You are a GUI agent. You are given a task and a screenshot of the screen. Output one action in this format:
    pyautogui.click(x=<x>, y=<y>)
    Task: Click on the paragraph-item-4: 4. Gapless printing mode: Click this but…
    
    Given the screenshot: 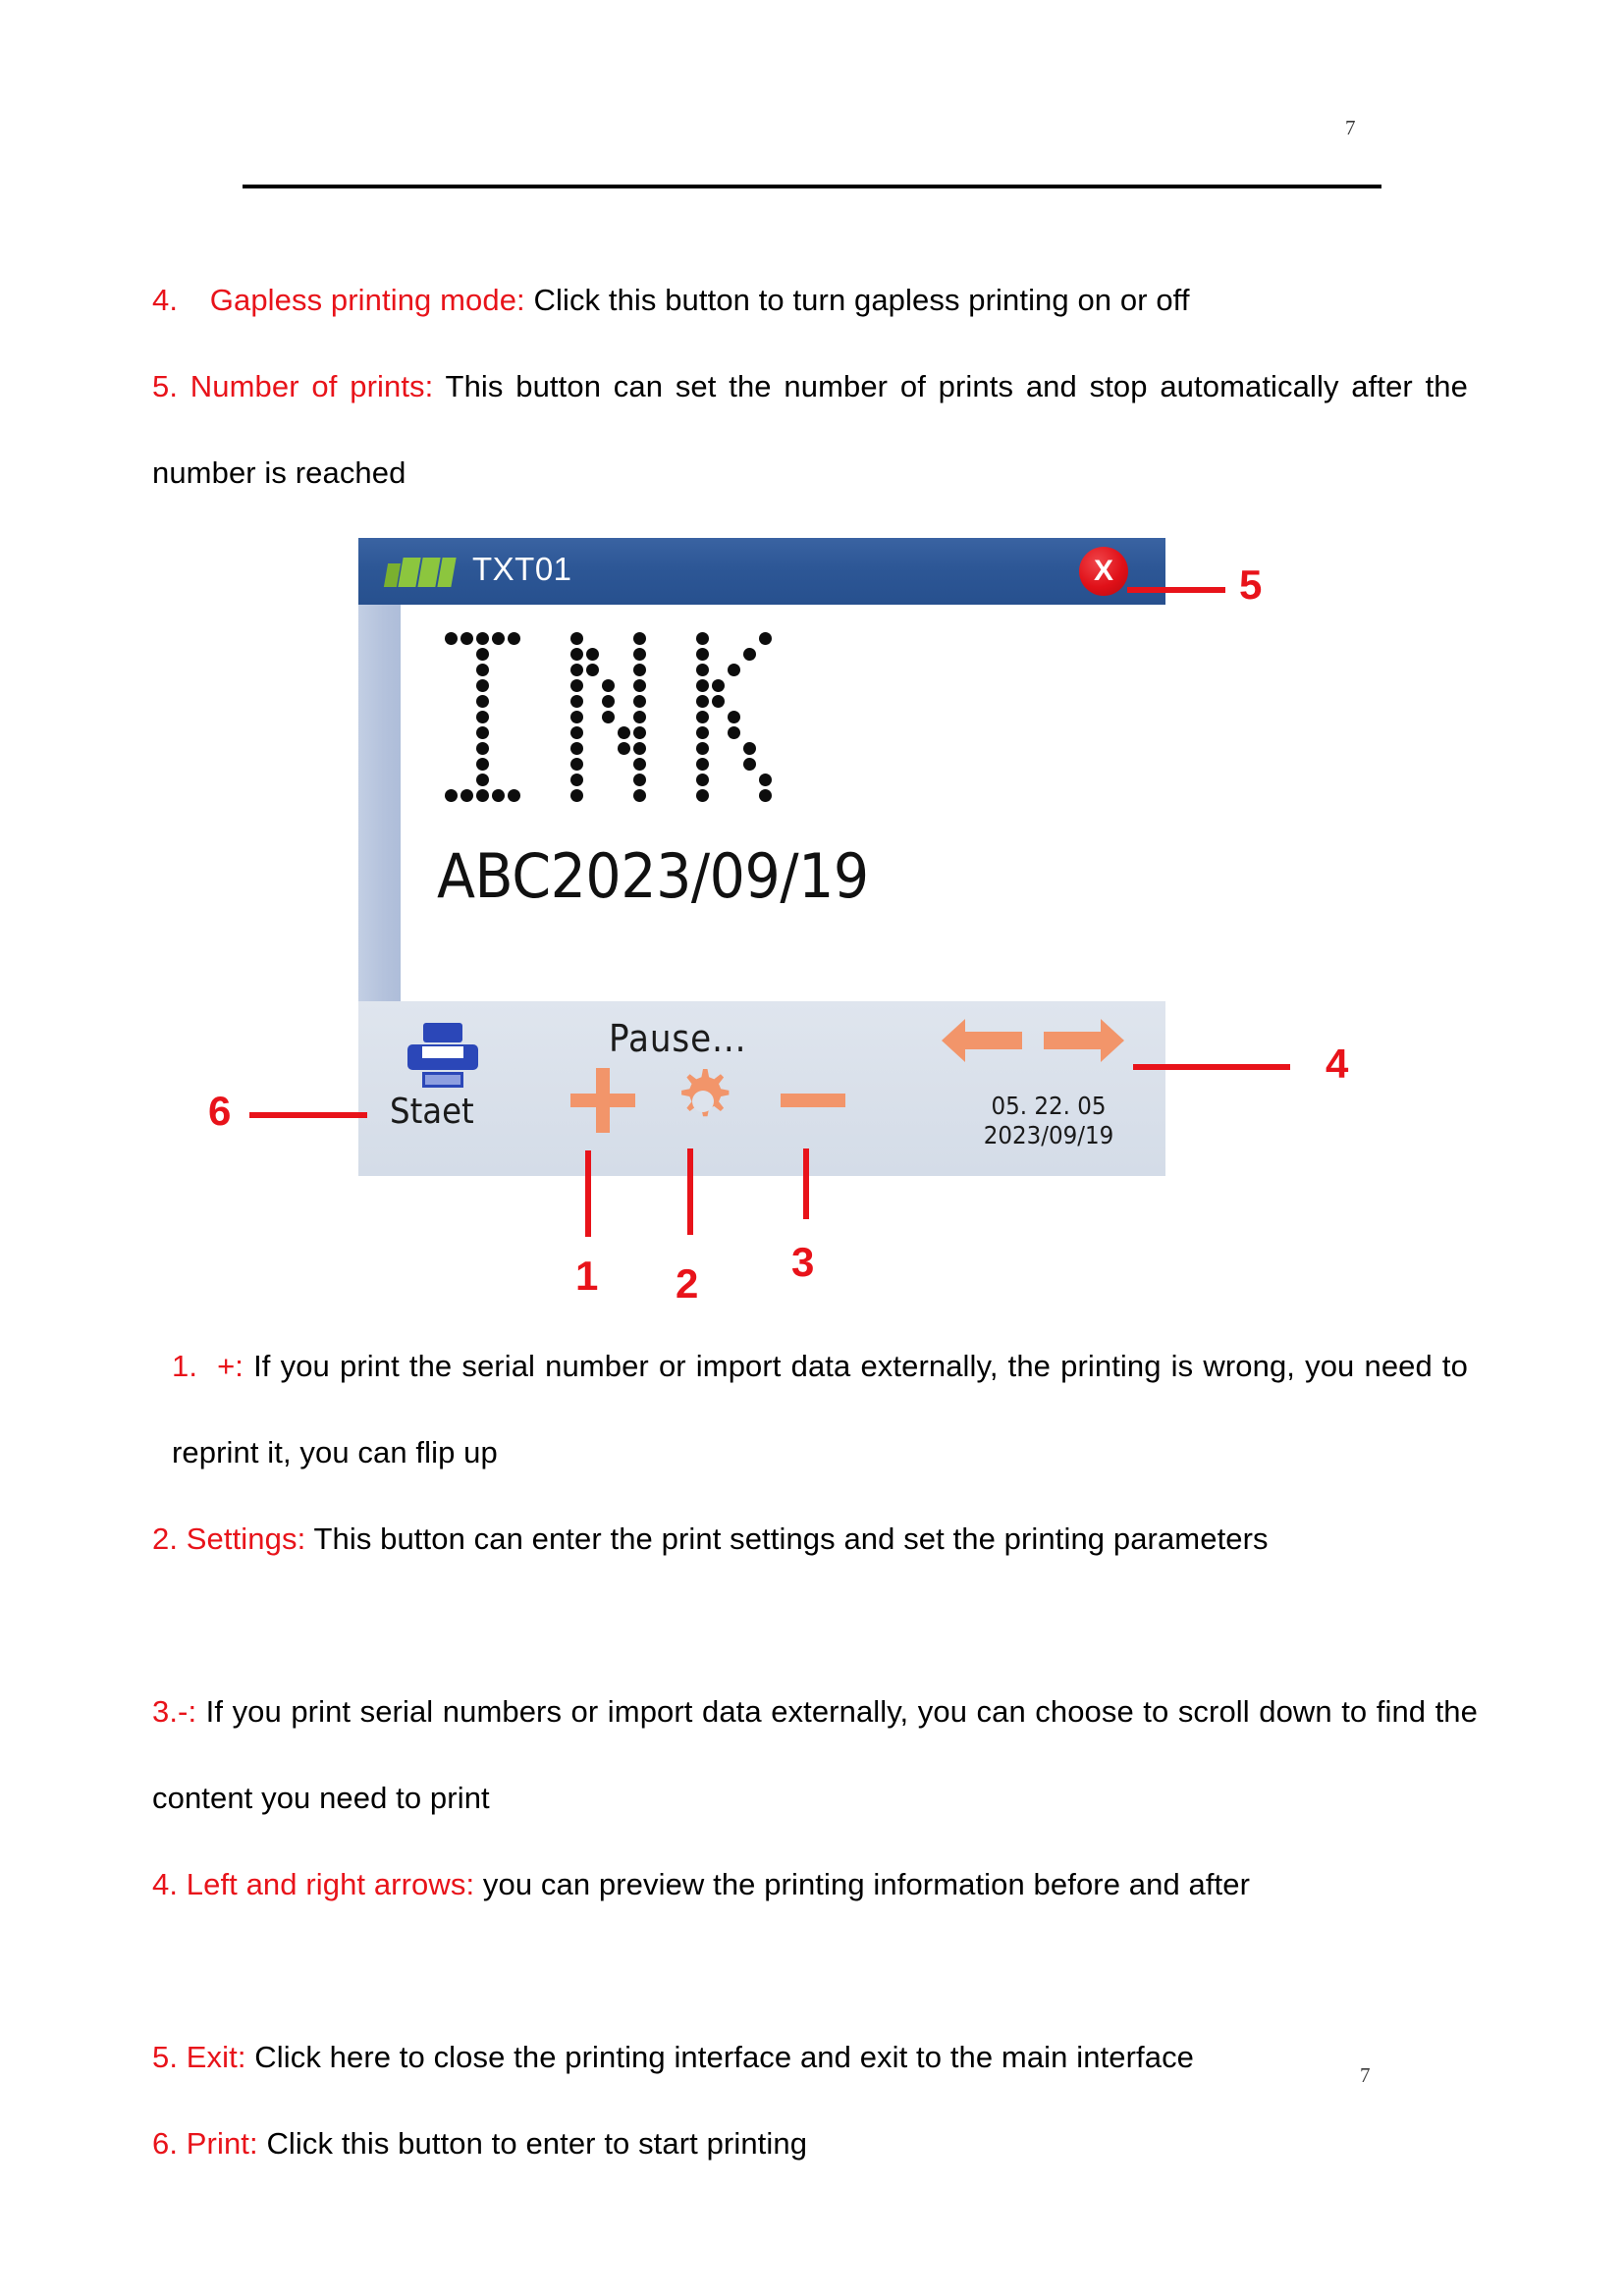 What is the action you would take?
    pyautogui.click(x=805, y=301)
    